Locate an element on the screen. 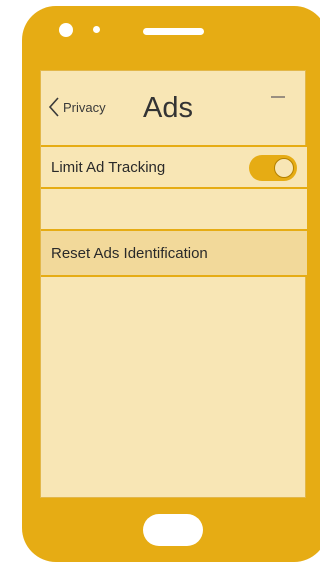 This screenshot has height=563, width=320. back-button: Privacy is located at coordinates (76, 107).